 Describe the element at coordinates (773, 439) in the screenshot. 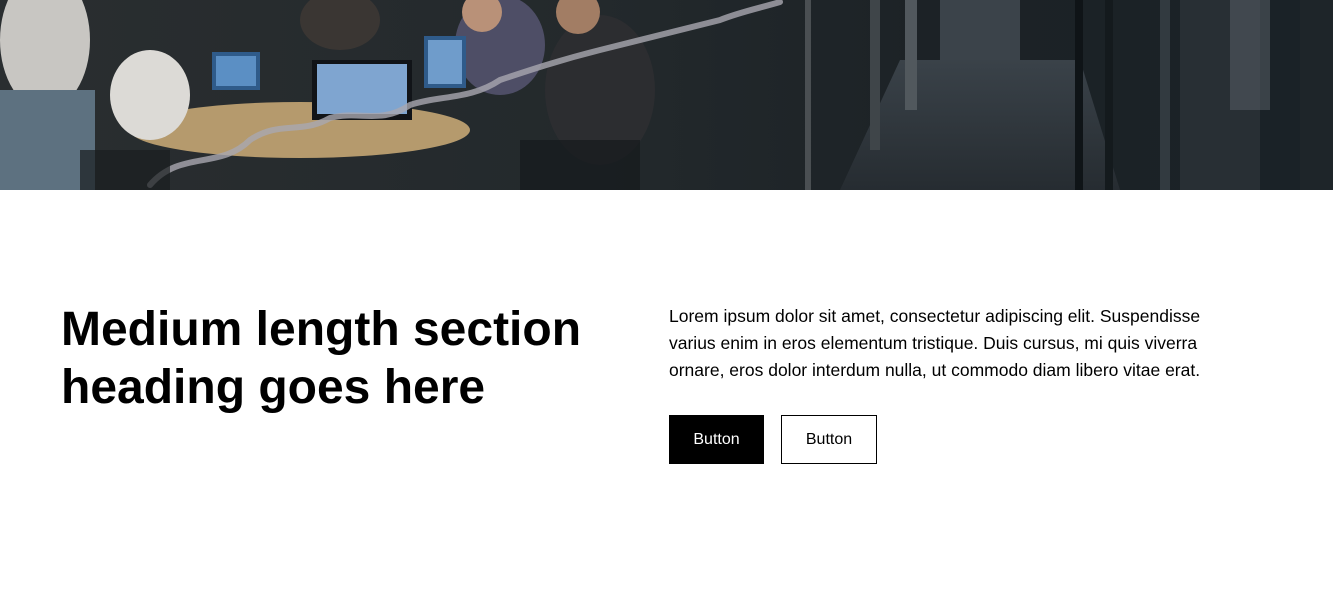

I see `button-group: Button Button` at that location.